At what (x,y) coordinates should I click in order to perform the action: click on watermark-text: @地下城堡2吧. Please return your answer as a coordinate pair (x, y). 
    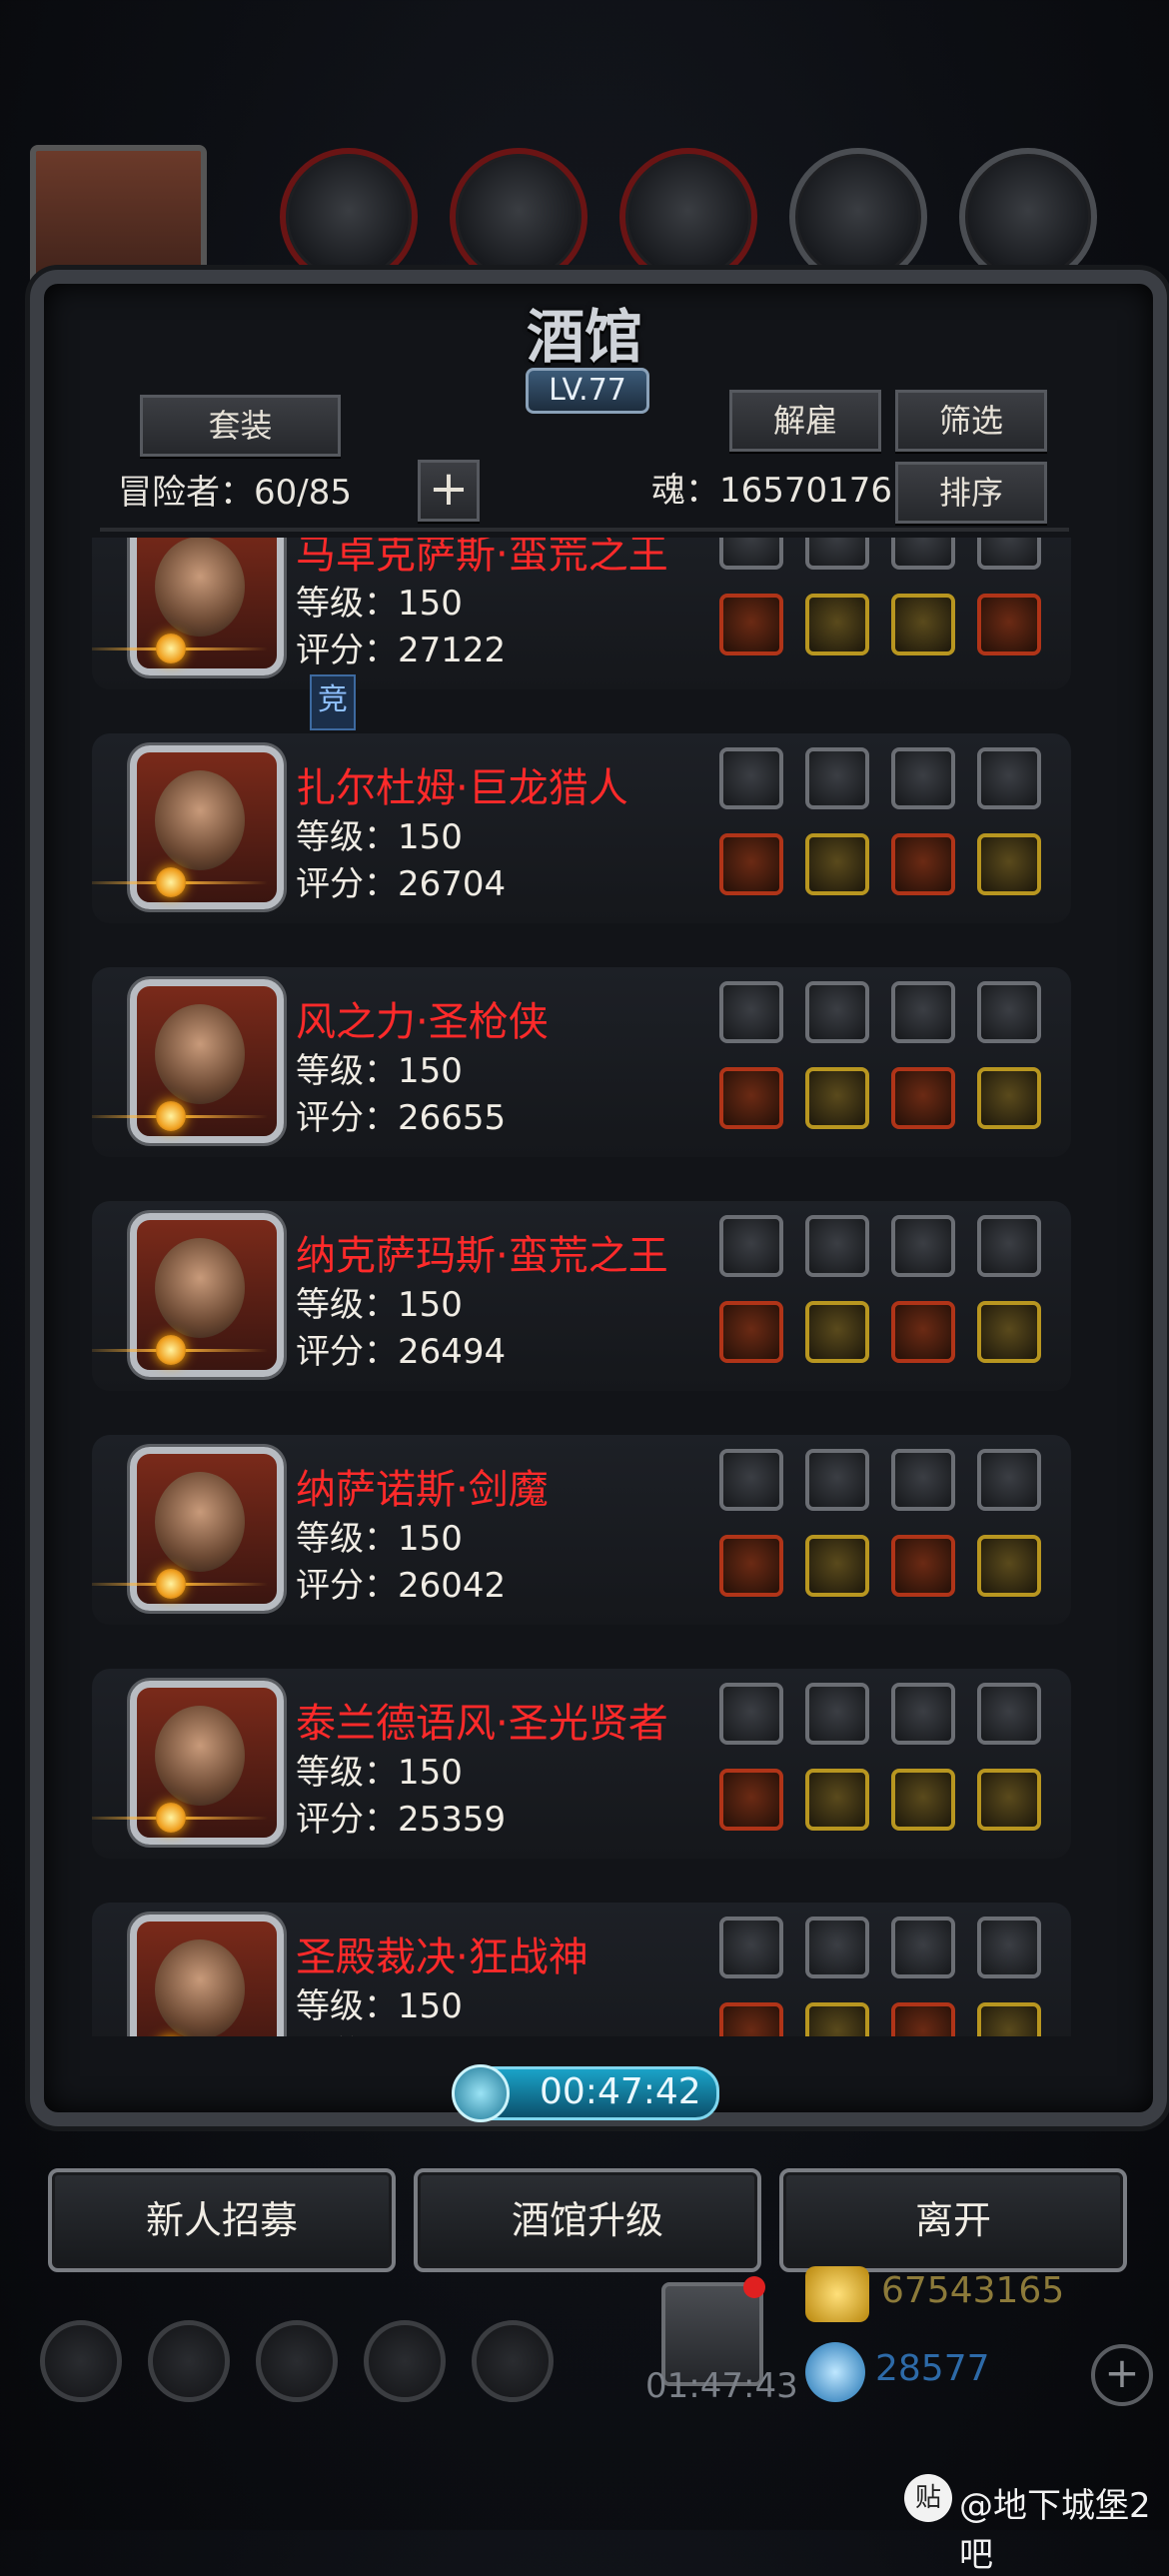
    Looking at the image, I should click on (1055, 2530).